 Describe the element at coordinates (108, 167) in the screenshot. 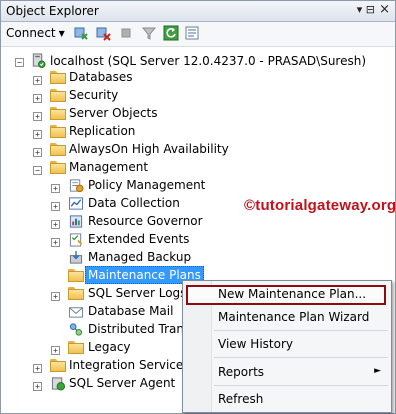

I see `tree-node-management: Management` at that location.